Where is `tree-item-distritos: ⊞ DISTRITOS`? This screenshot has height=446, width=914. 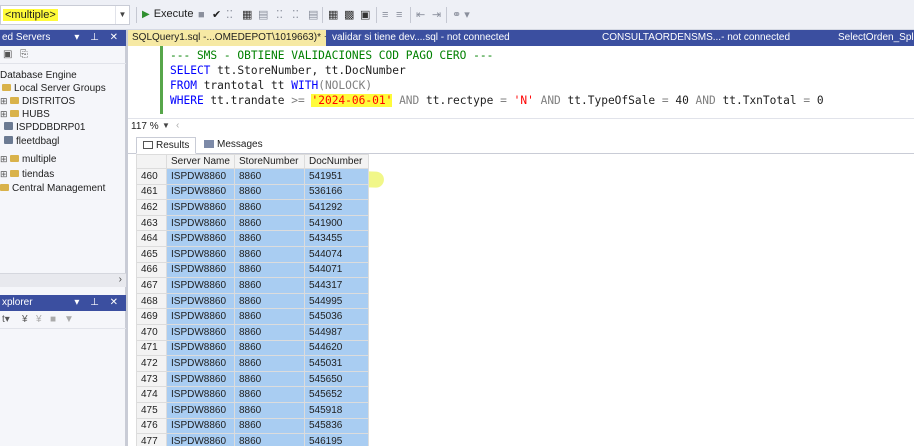 tree-item-distritos: ⊞ DISTRITOS is located at coordinates (37, 102).